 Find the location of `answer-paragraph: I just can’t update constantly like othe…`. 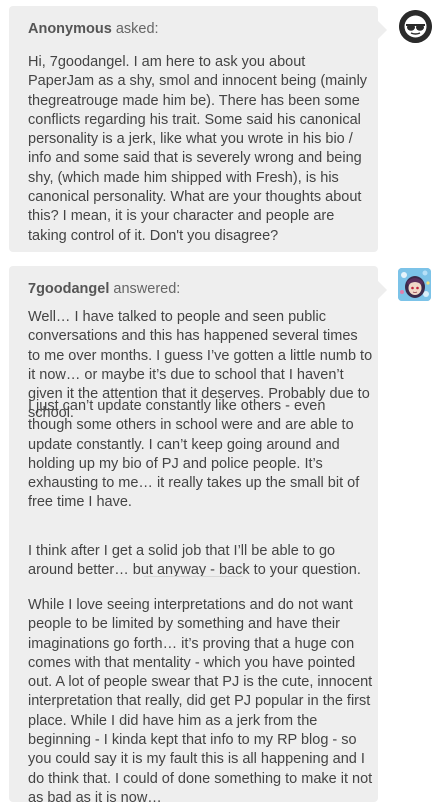

answer-paragraph: I just can’t update constantly like othe… is located at coordinates (194, 454).